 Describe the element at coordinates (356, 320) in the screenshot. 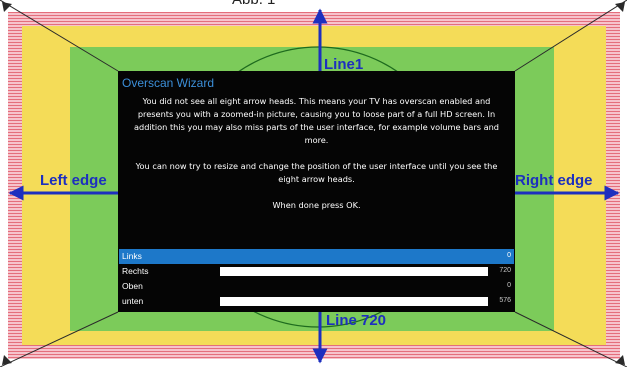

I see `bottom-line-label: Line 720` at that location.